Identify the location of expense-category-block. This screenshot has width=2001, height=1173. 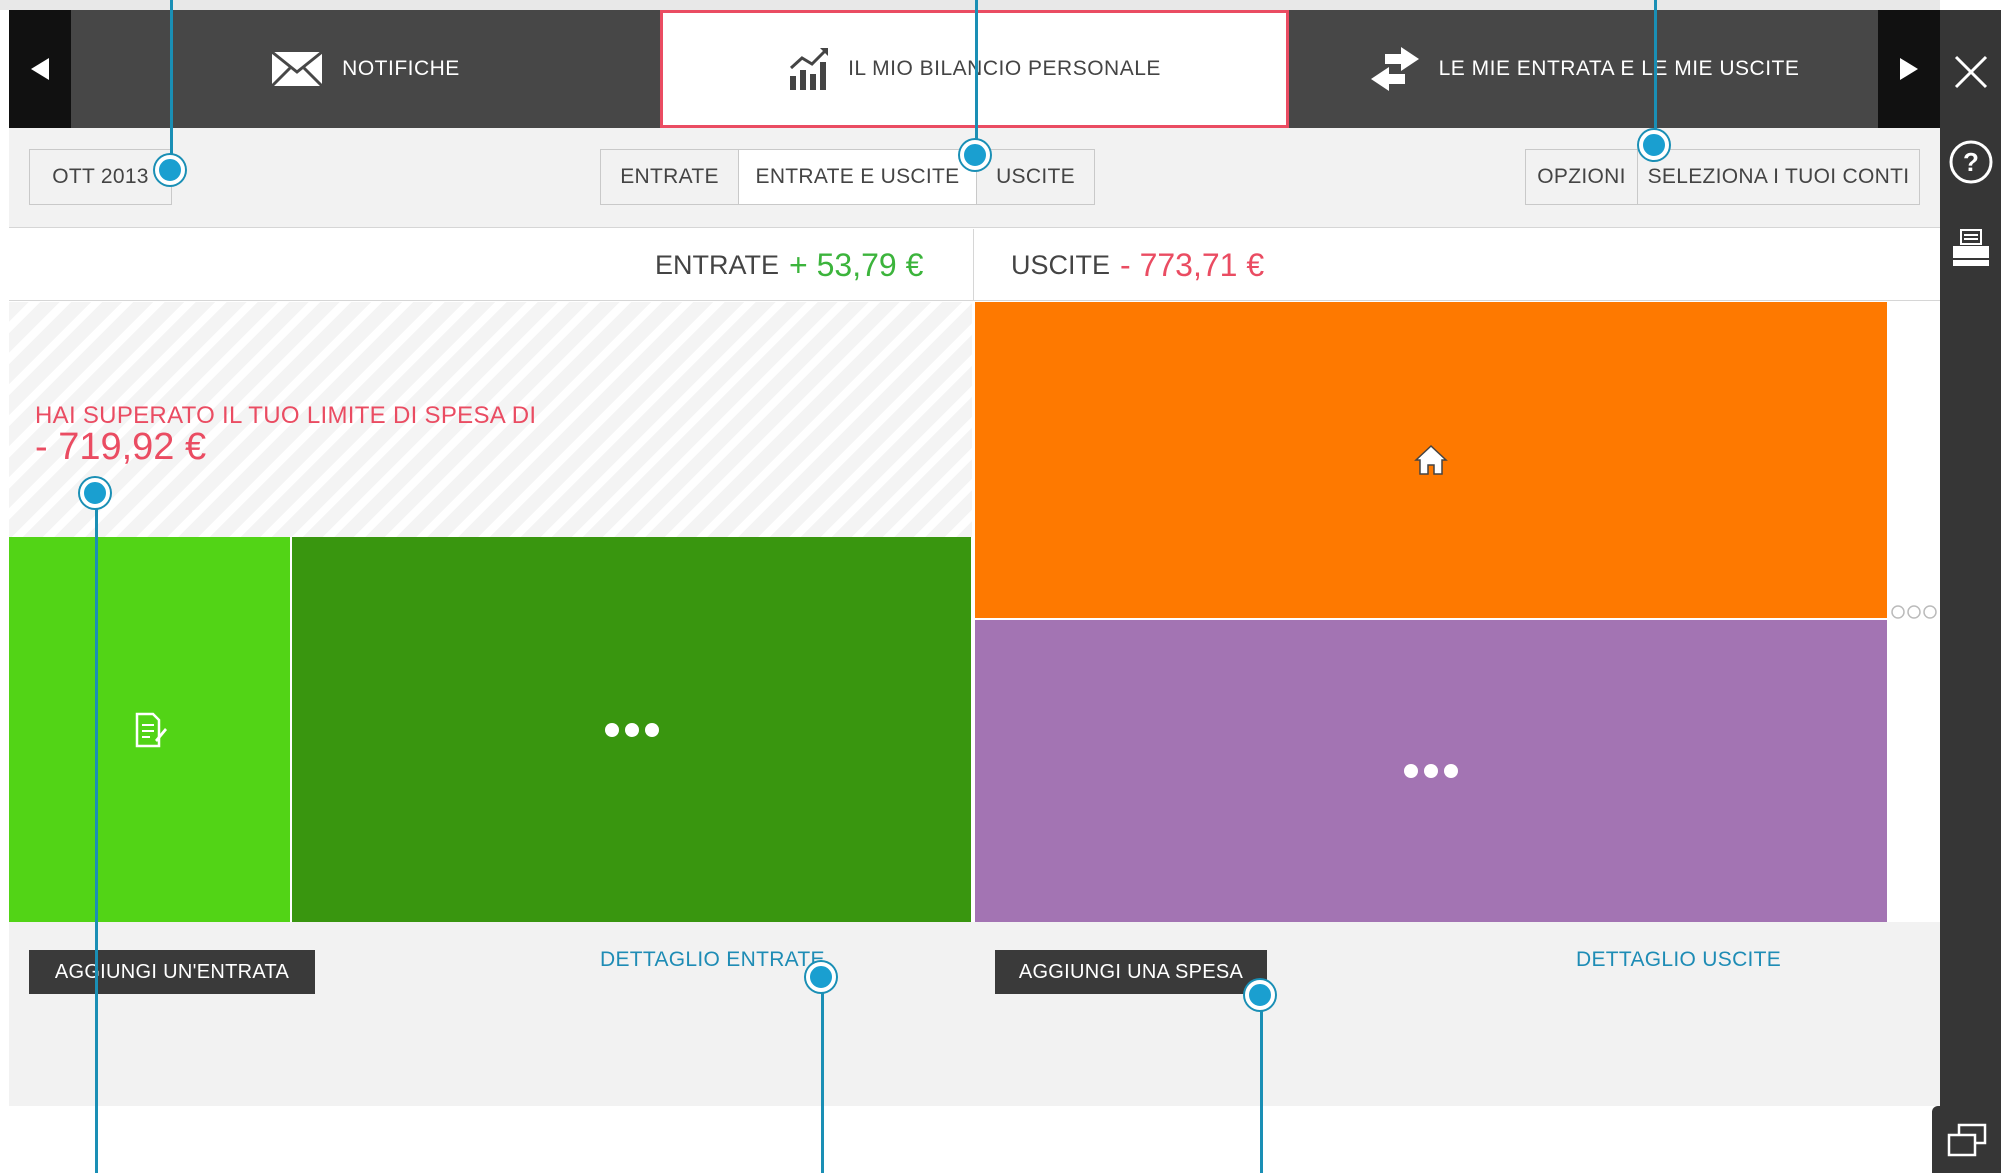
(1431, 460).